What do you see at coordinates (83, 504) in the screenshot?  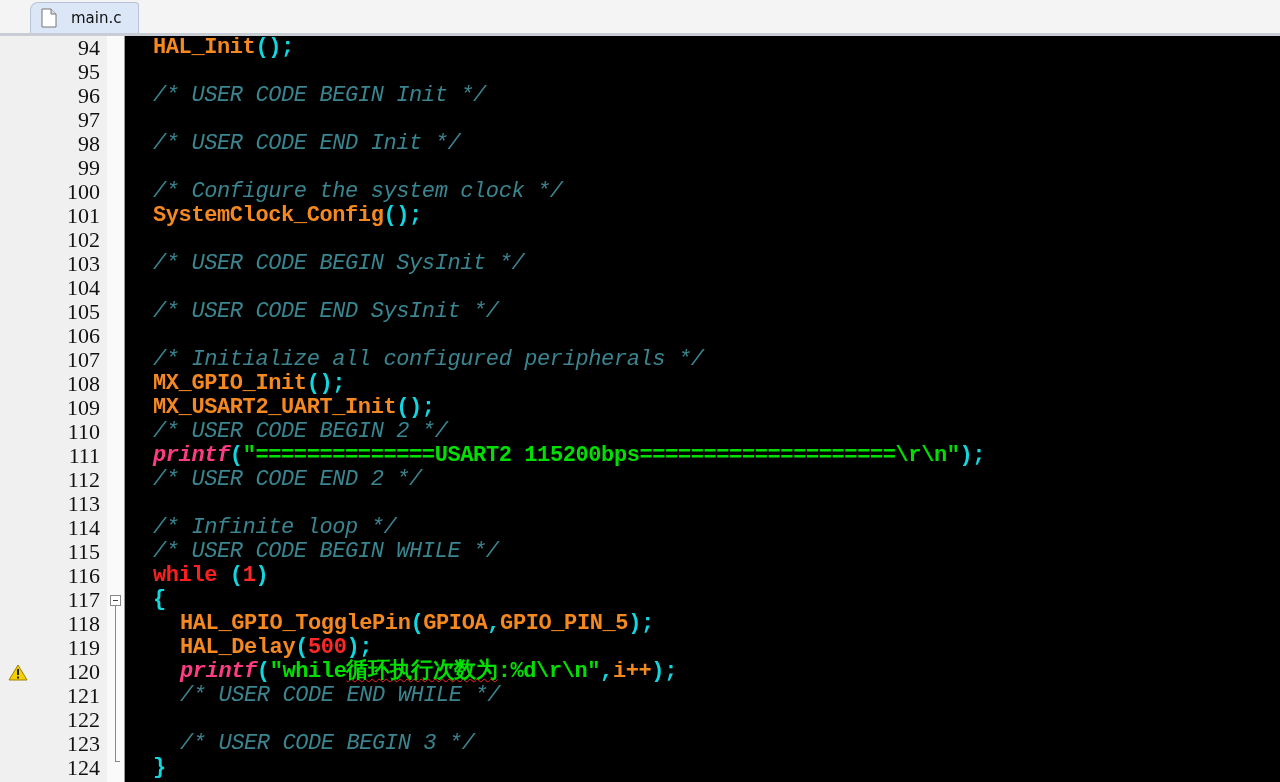 I see `line-number: 113` at bounding box center [83, 504].